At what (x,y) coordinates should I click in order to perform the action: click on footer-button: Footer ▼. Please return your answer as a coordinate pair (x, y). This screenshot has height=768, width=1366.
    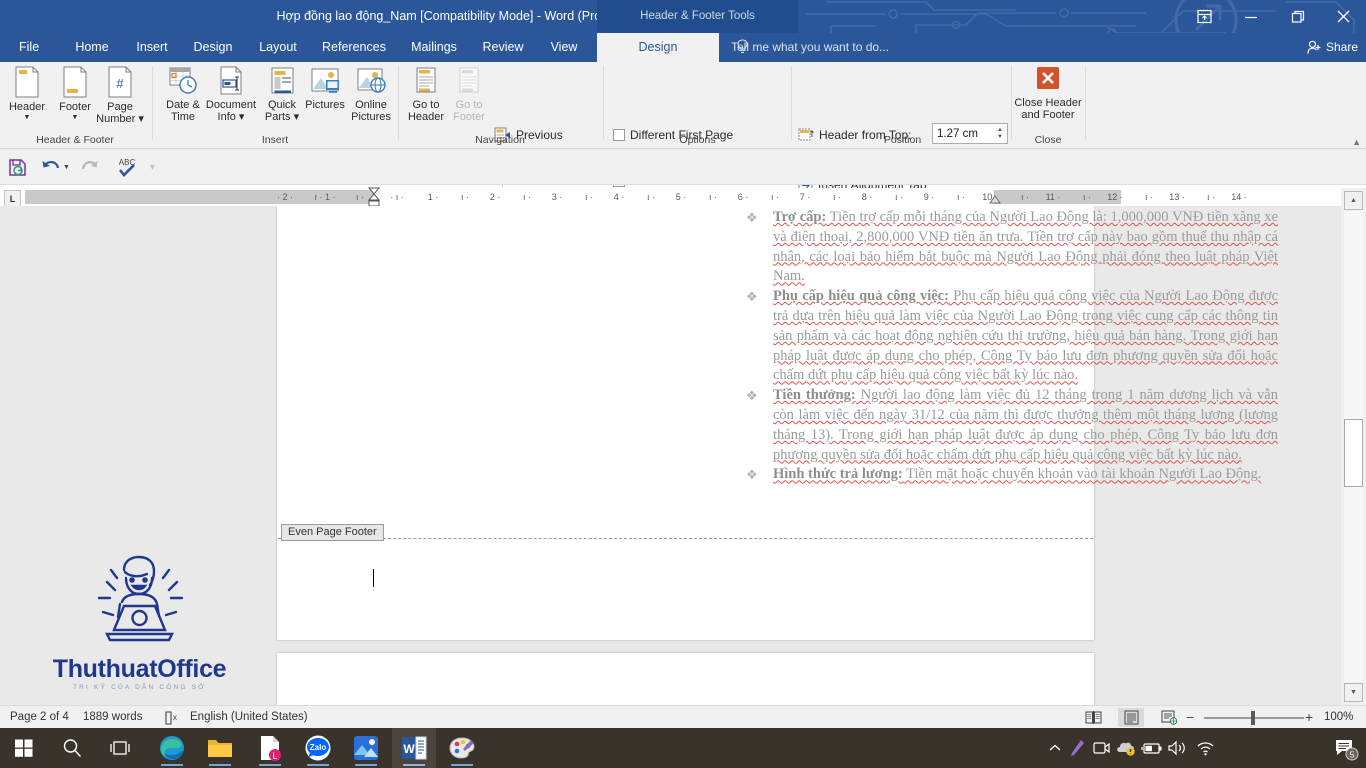
    Looking at the image, I should click on (75, 101).